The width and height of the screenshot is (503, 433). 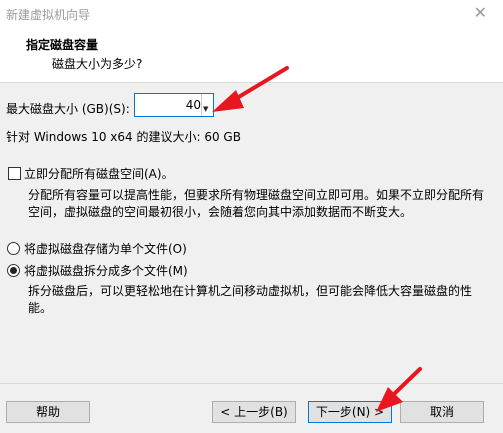 I want to click on disk-size-spinner: 40 ▼, so click(x=174, y=105).